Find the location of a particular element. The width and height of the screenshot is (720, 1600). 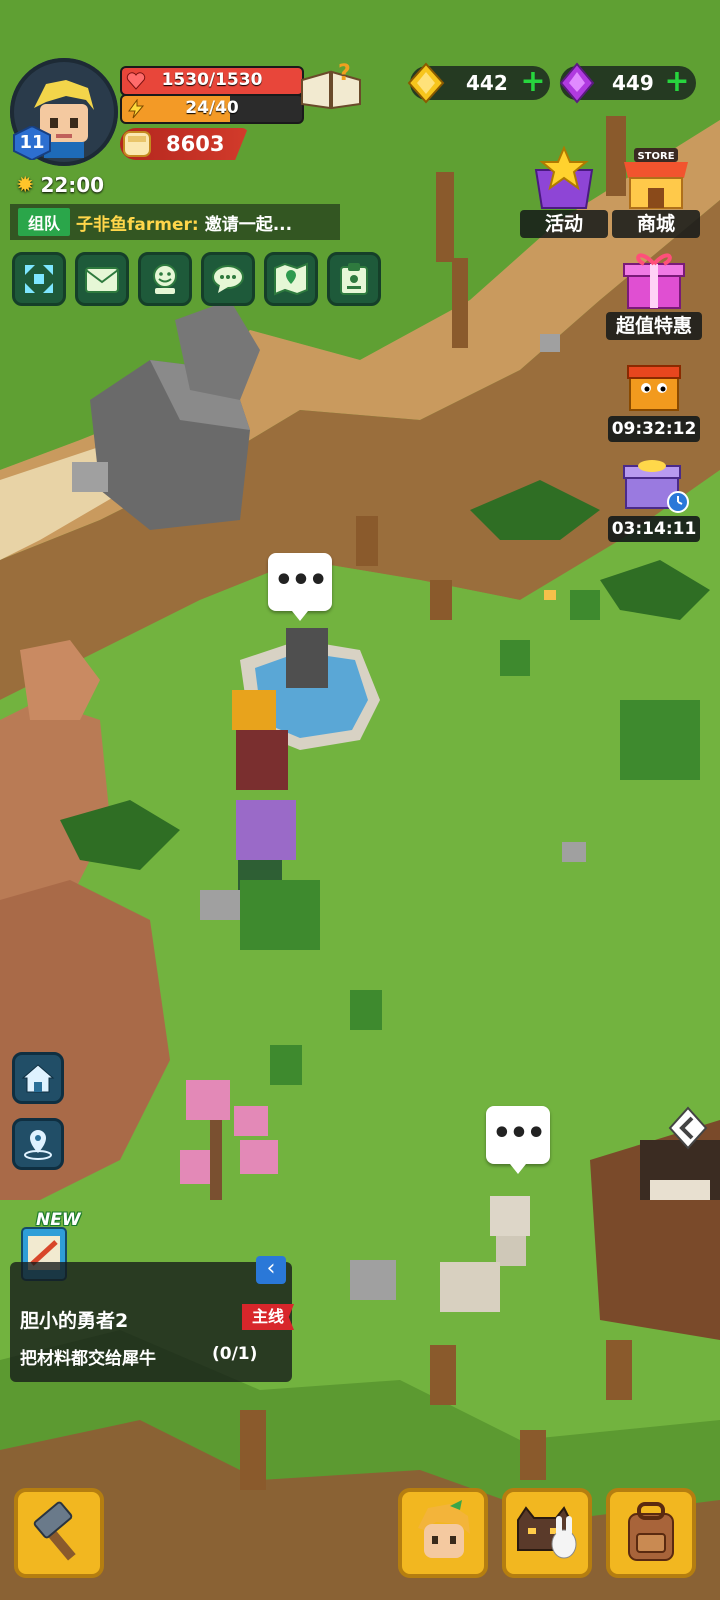

add-gold-button: + is located at coordinates (533, 82).